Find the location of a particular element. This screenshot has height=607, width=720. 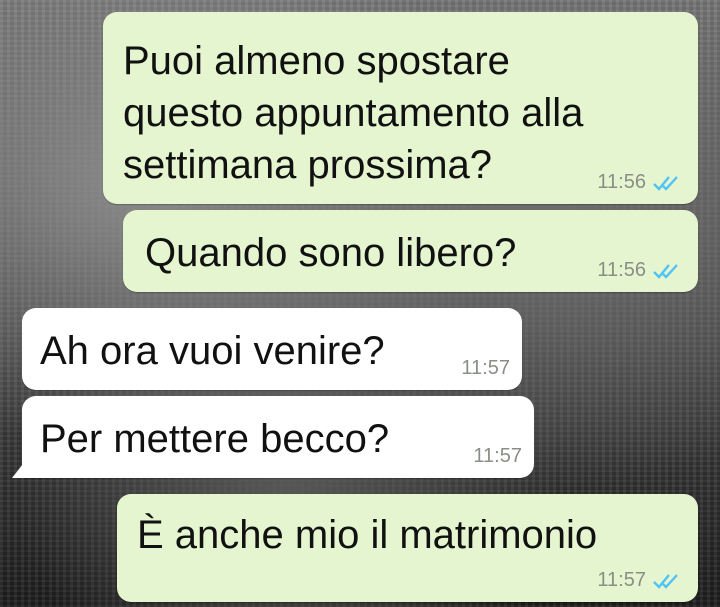

message-text-line: Puoi almeno spostare is located at coordinates (316, 61).